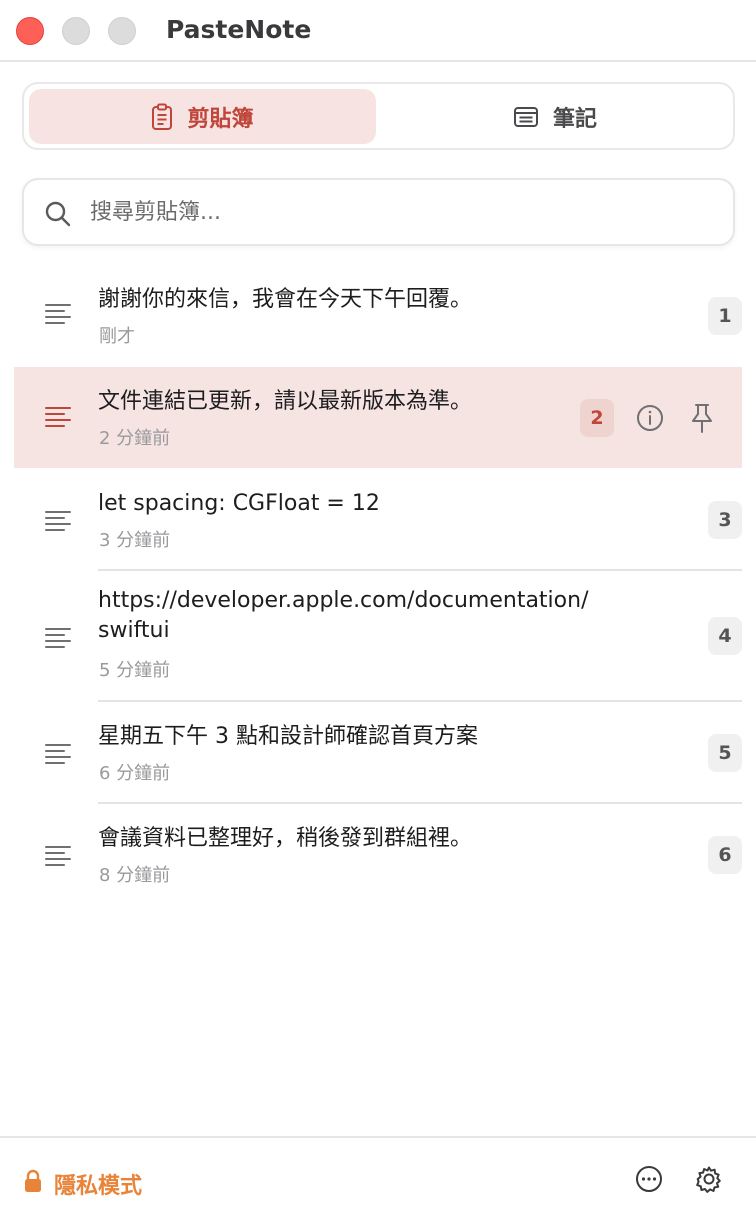 Image resolution: width=756 pixels, height=1220 pixels. What do you see at coordinates (135, 875) in the screenshot?
I see `item-time: 8 分鐘前` at bounding box center [135, 875].